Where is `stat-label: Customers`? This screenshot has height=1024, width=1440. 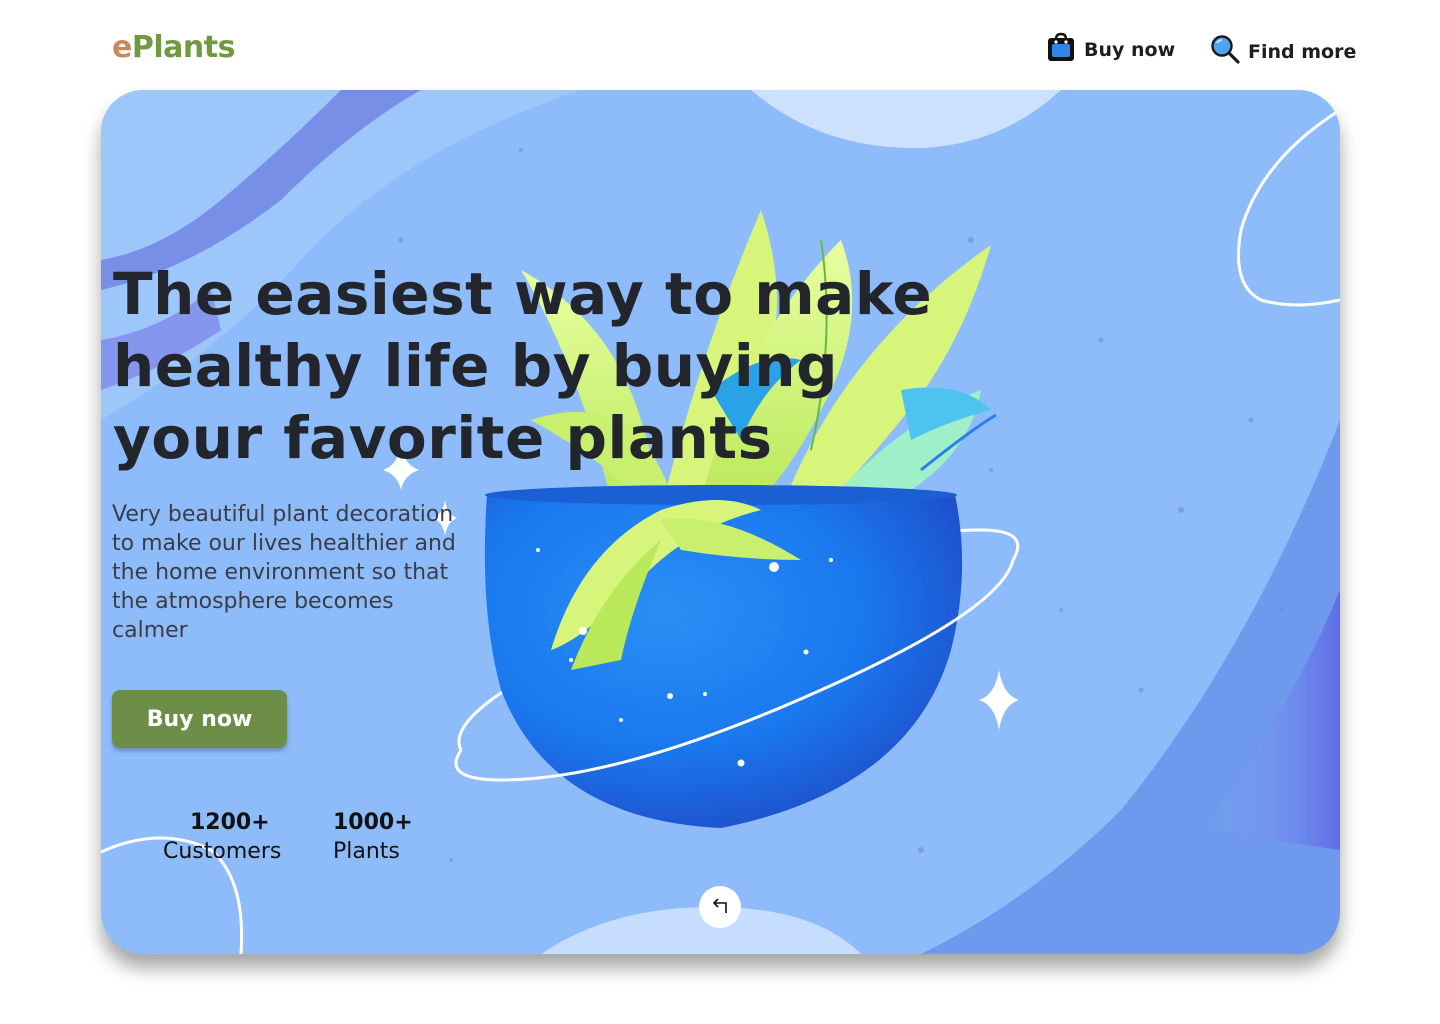
stat-label: Customers is located at coordinates (222, 851).